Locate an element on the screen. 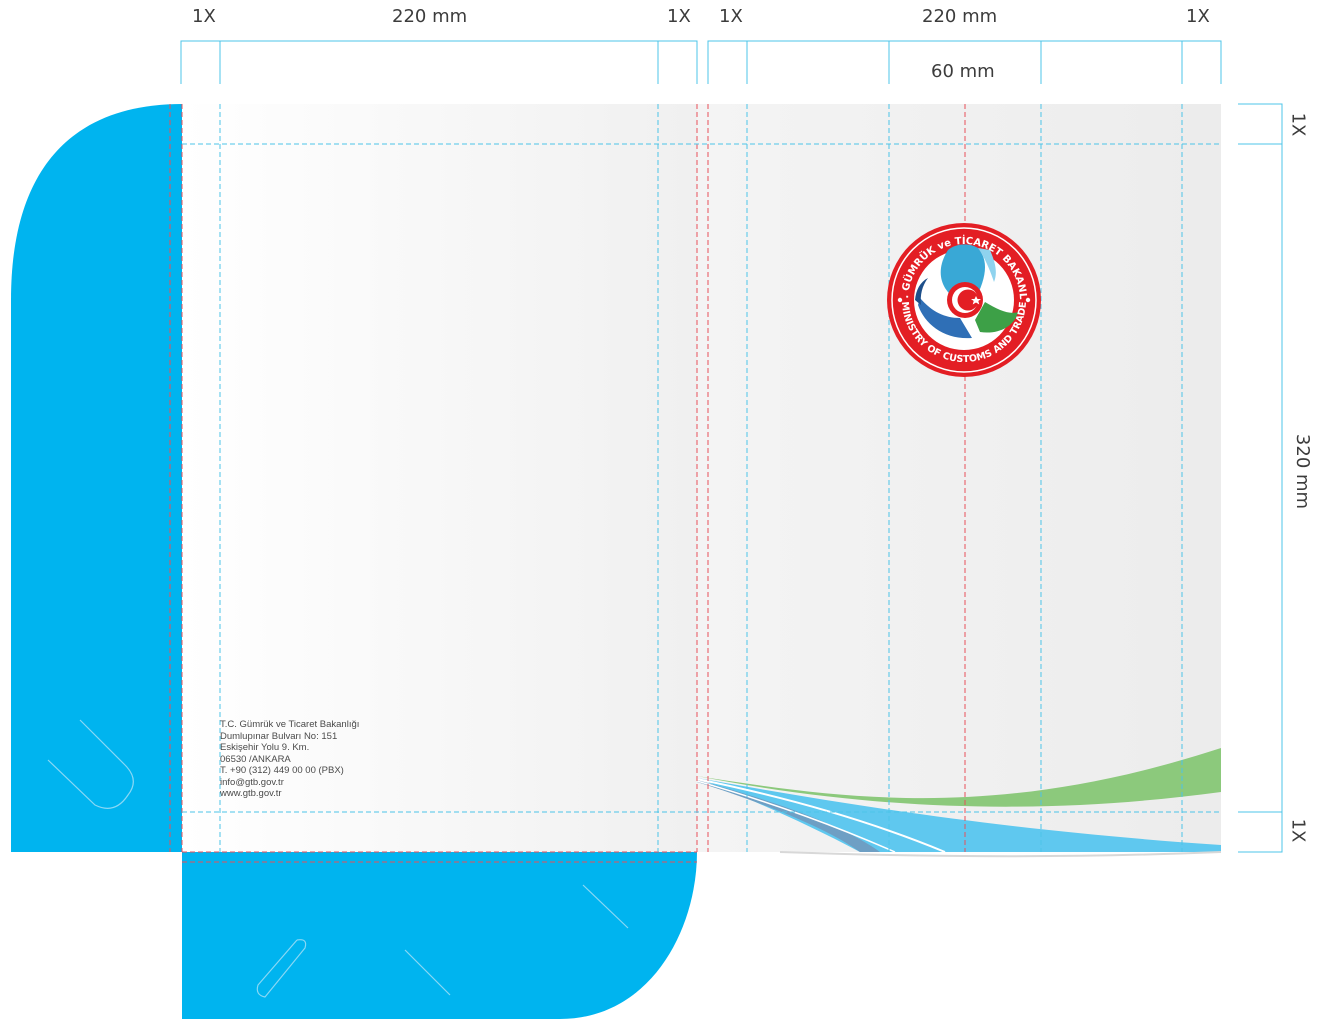 The image size is (1322, 1019). dim-right-width: 220 mm is located at coordinates (960, 16).